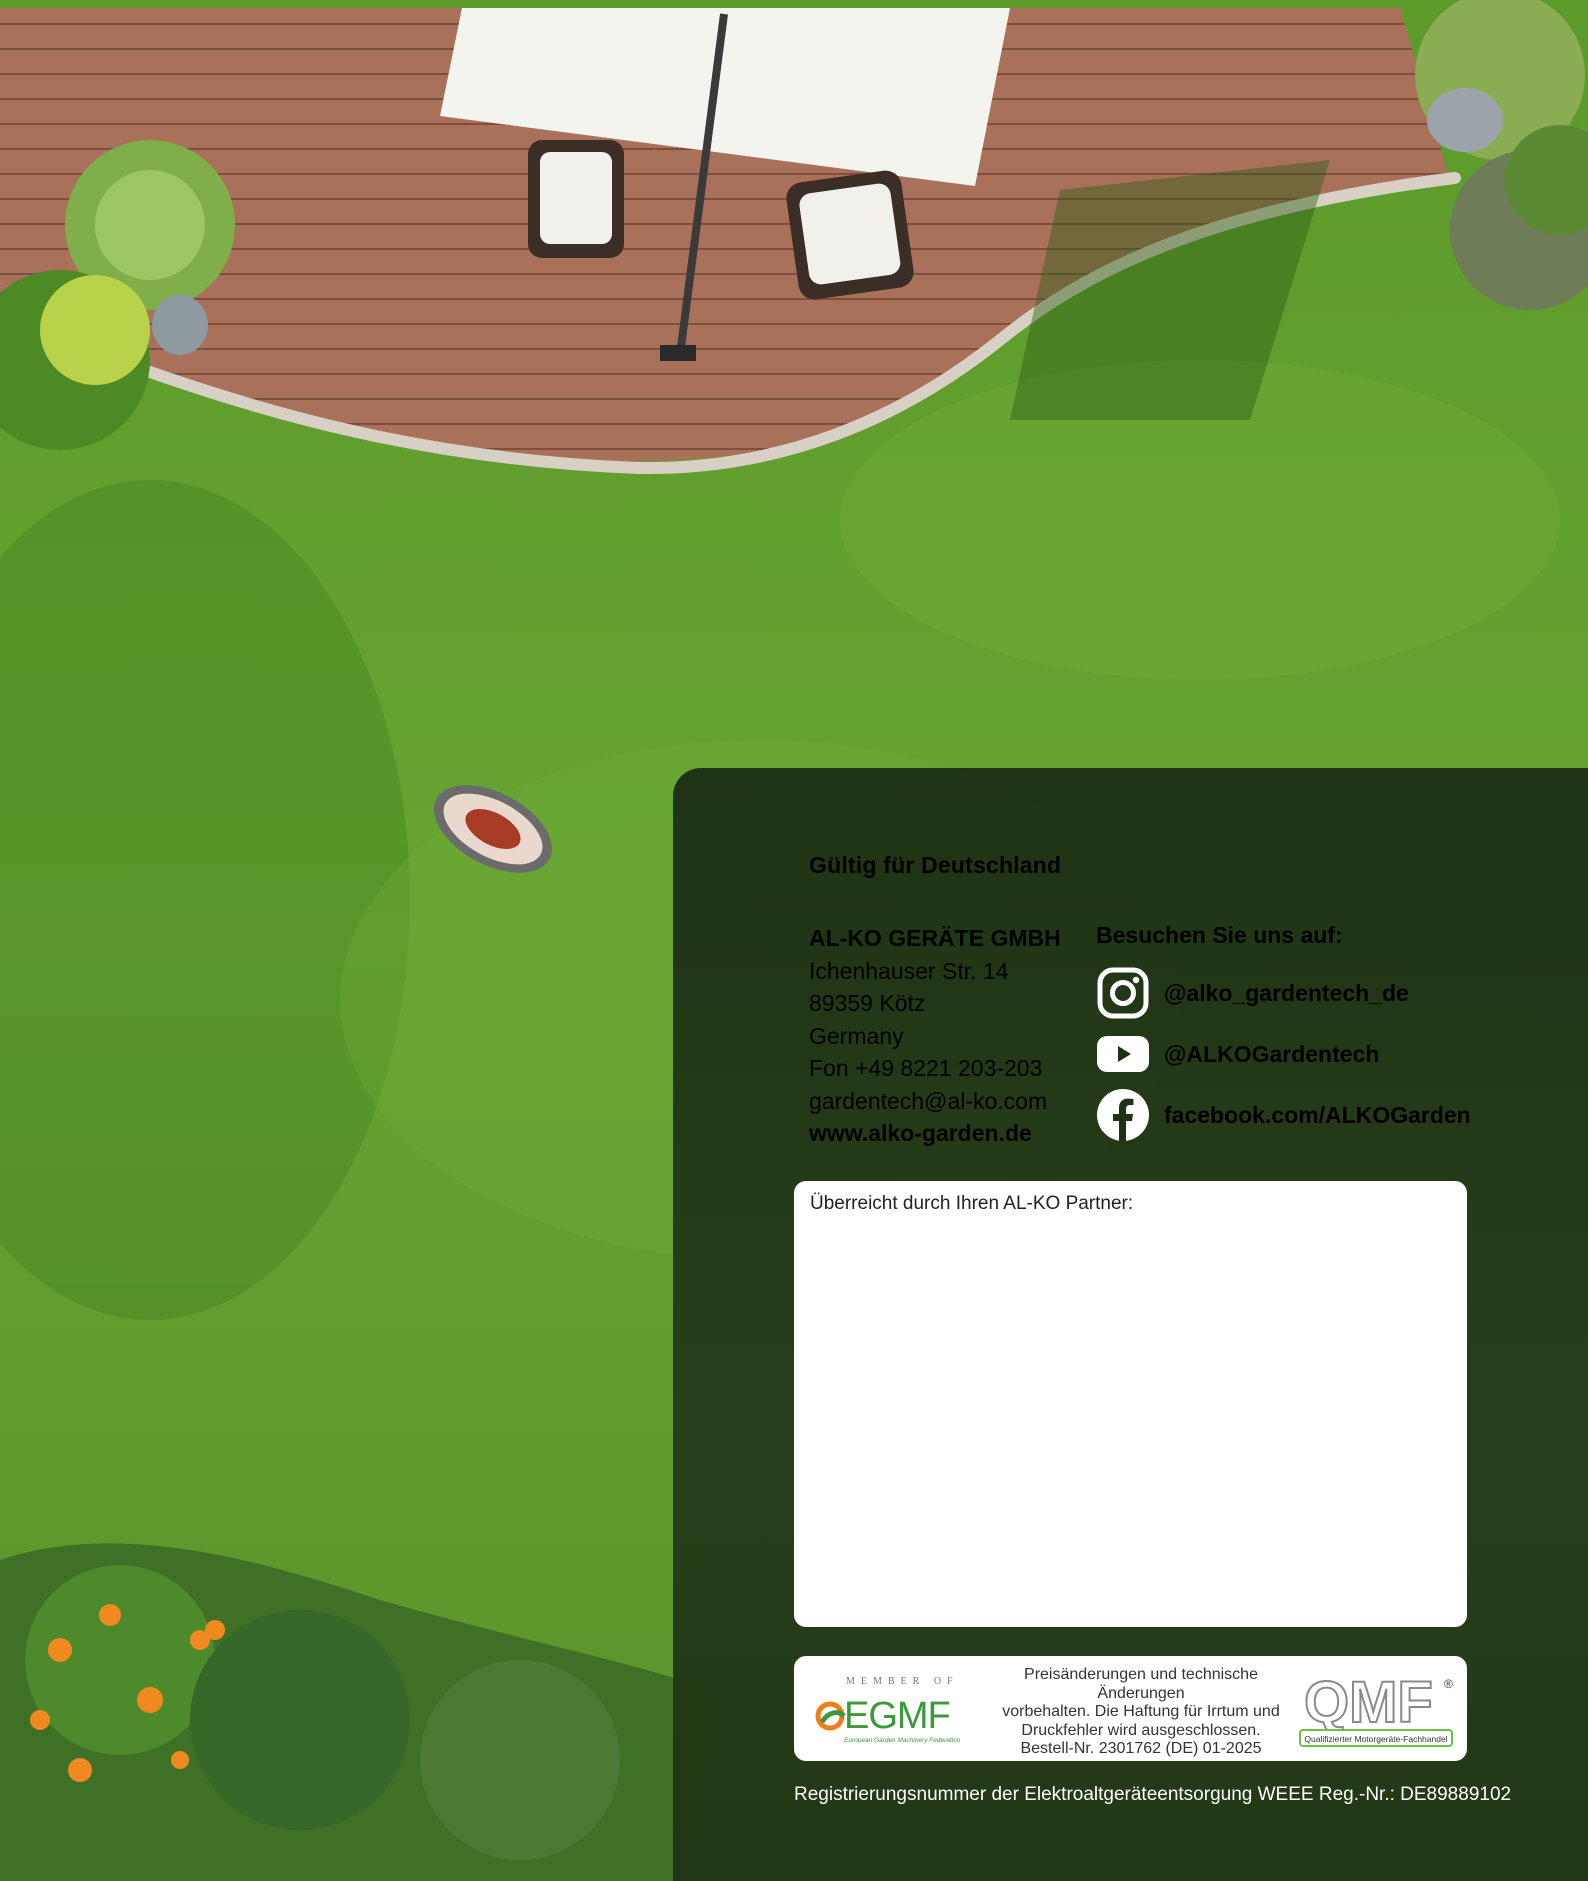 Image resolution: width=1588 pixels, height=1881 pixels. Describe the element at coordinates (926, 1068) in the screenshot. I see `company-phone: Fon +49 8221 203-203` at that location.